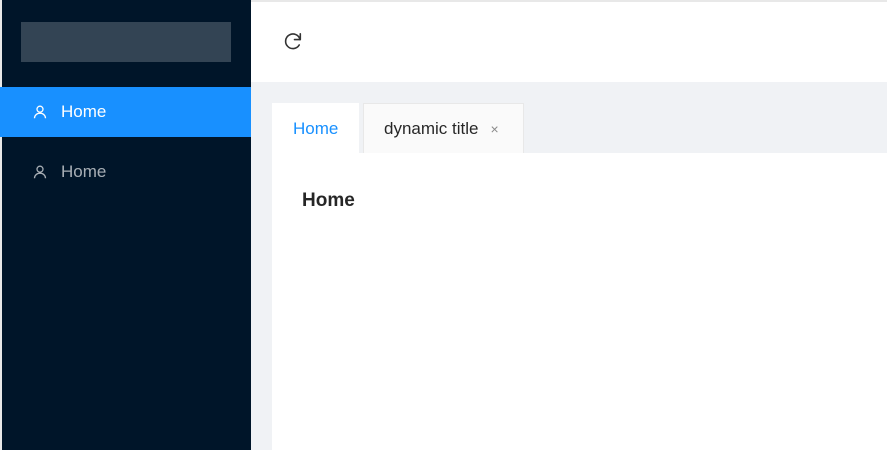 This screenshot has height=450, width=887. What do you see at coordinates (125, 112) in the screenshot?
I see `sidebar-item-home-active: Home` at bounding box center [125, 112].